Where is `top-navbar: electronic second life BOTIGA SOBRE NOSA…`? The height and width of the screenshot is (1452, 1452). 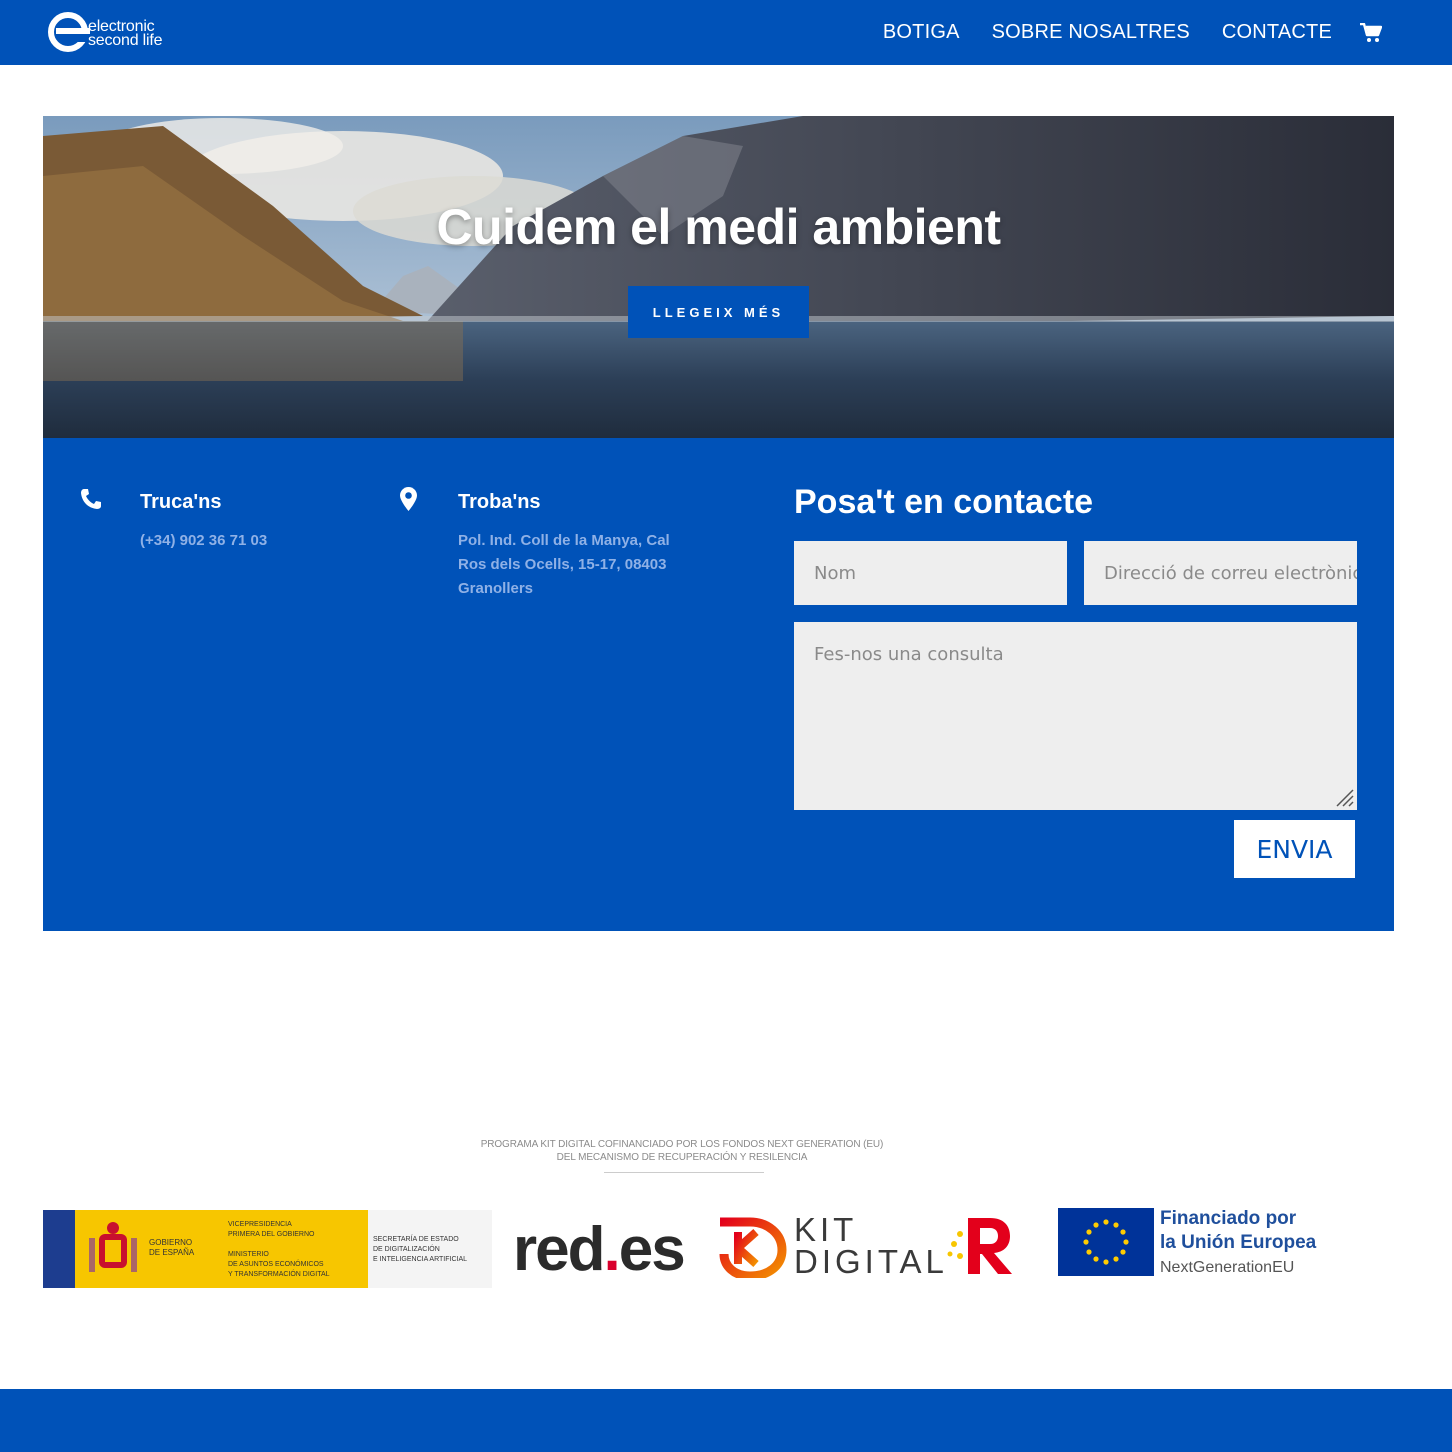 top-navbar: electronic second life BOTIGA SOBRE NOSA… is located at coordinates (726, 32).